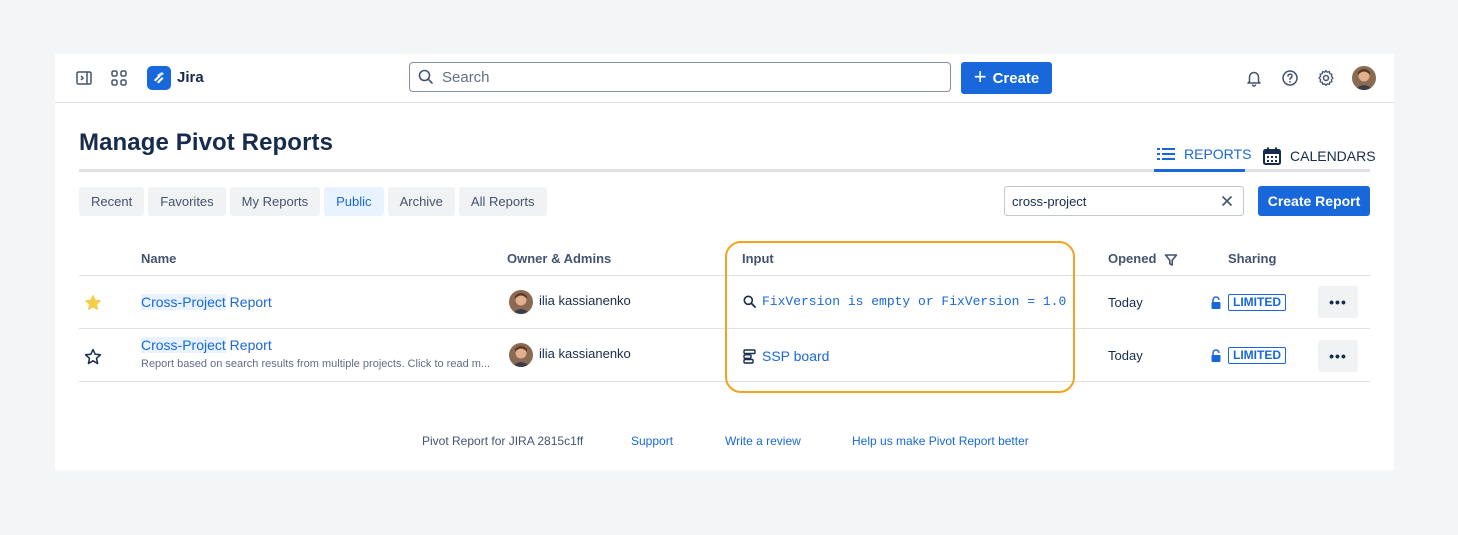 This screenshot has height=535, width=1458. I want to click on search-icon, so click(425, 76).